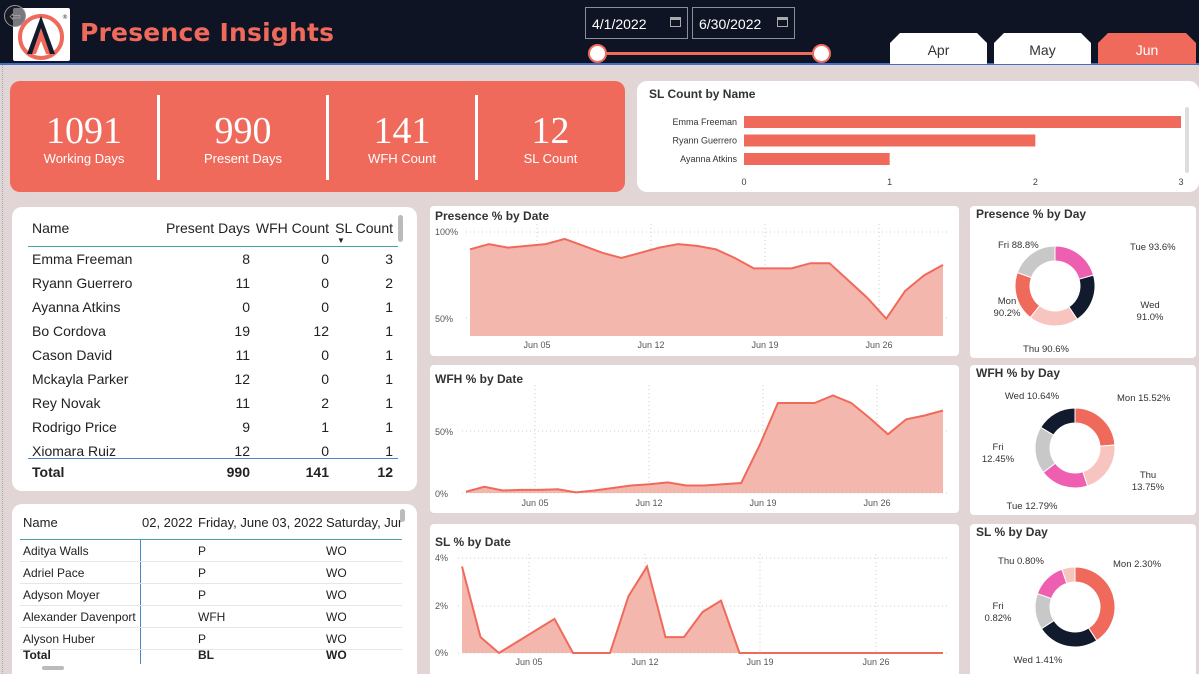 The height and width of the screenshot is (674, 1199). Describe the element at coordinates (890, 140) in the screenshot. I see `bar` at that location.